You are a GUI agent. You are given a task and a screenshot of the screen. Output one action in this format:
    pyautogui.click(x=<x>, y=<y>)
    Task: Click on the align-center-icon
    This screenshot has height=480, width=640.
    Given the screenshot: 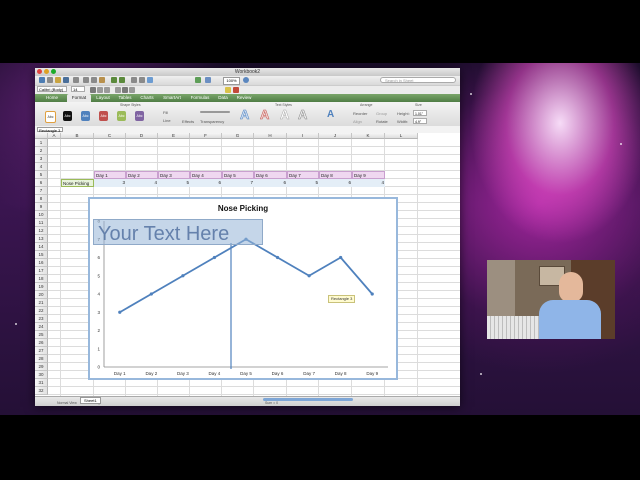 What is the action you would take?
    pyautogui.click(x=125, y=90)
    